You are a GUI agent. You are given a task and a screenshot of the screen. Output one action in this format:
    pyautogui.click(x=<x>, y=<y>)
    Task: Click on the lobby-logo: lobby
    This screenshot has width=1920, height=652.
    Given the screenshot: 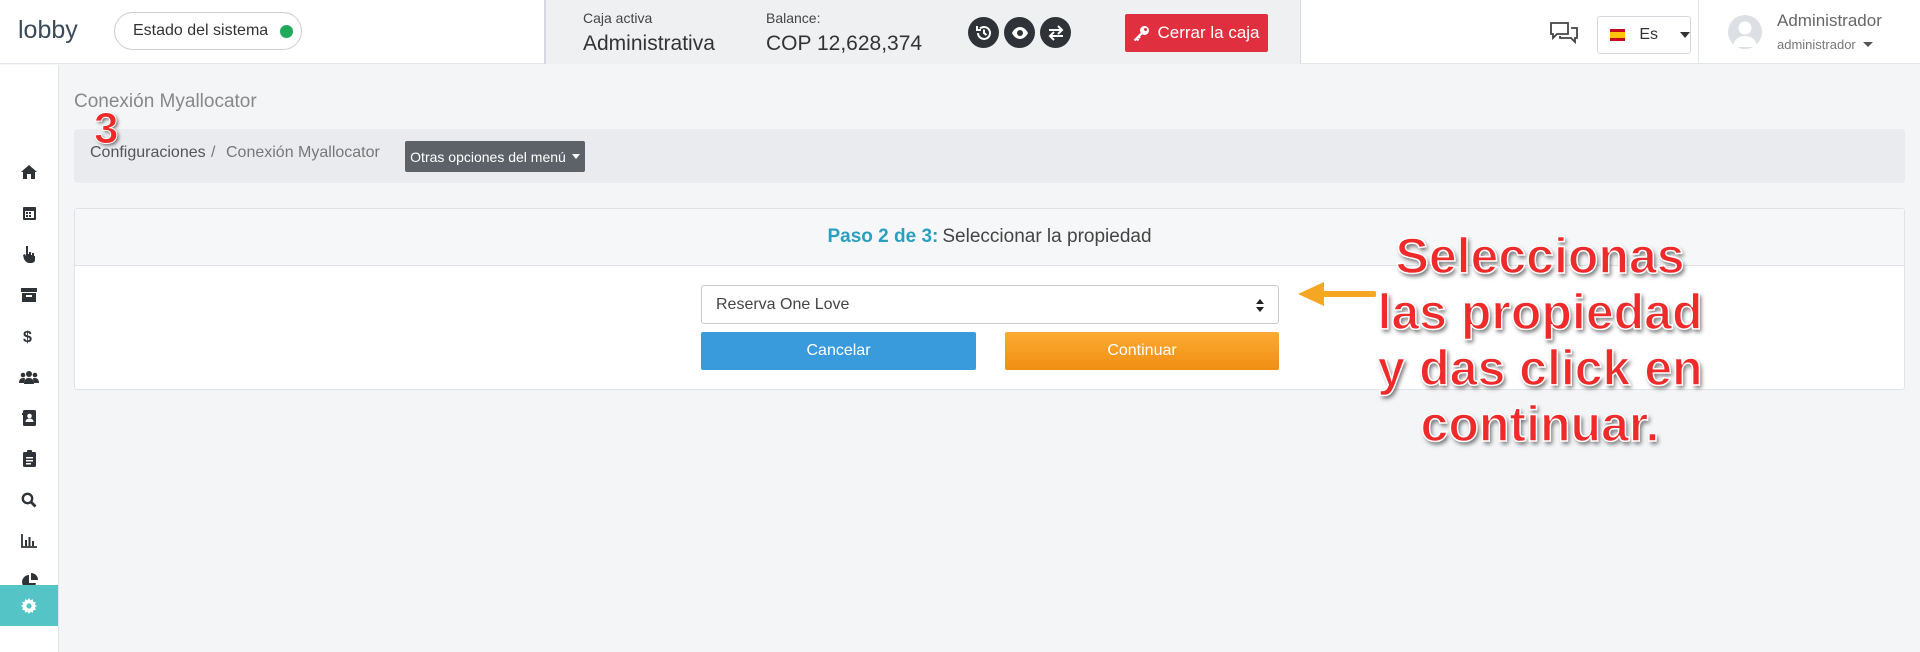 What is the action you would take?
    pyautogui.click(x=54, y=31)
    